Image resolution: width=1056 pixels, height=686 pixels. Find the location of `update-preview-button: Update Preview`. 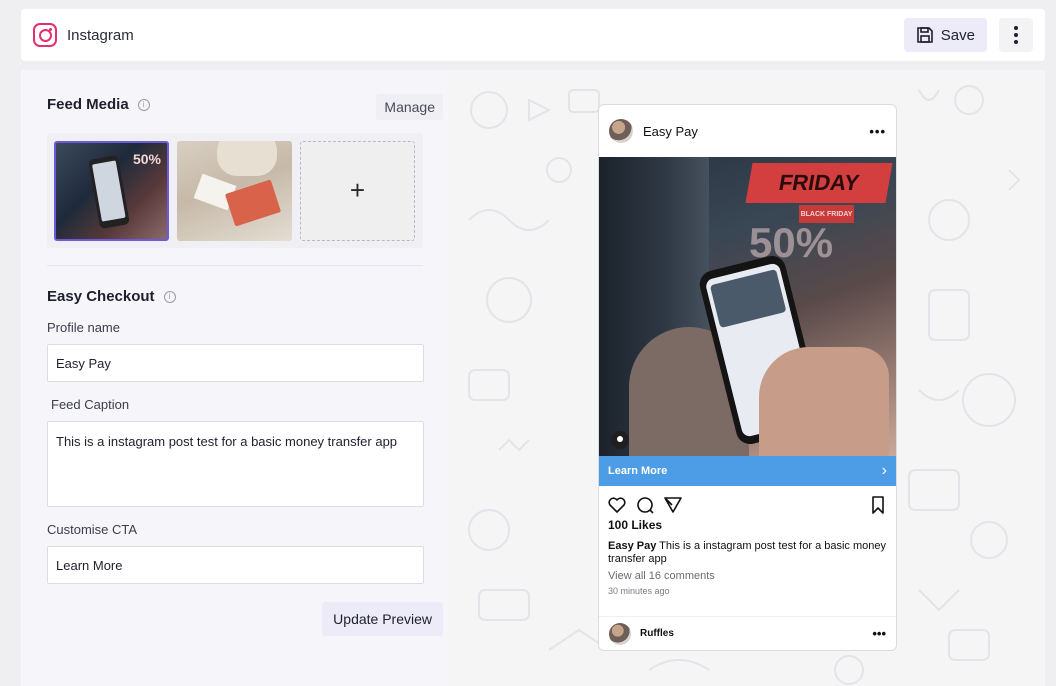

update-preview-button: Update Preview is located at coordinates (382, 619).